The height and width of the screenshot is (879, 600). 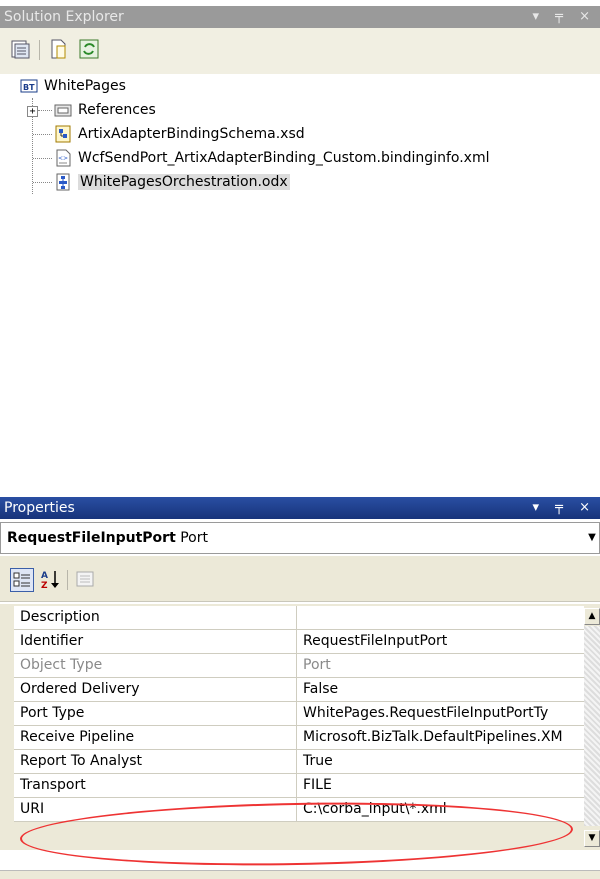 What do you see at coordinates (91, 538) in the screenshot?
I see `object-name: RequestFileInputPort` at bounding box center [91, 538].